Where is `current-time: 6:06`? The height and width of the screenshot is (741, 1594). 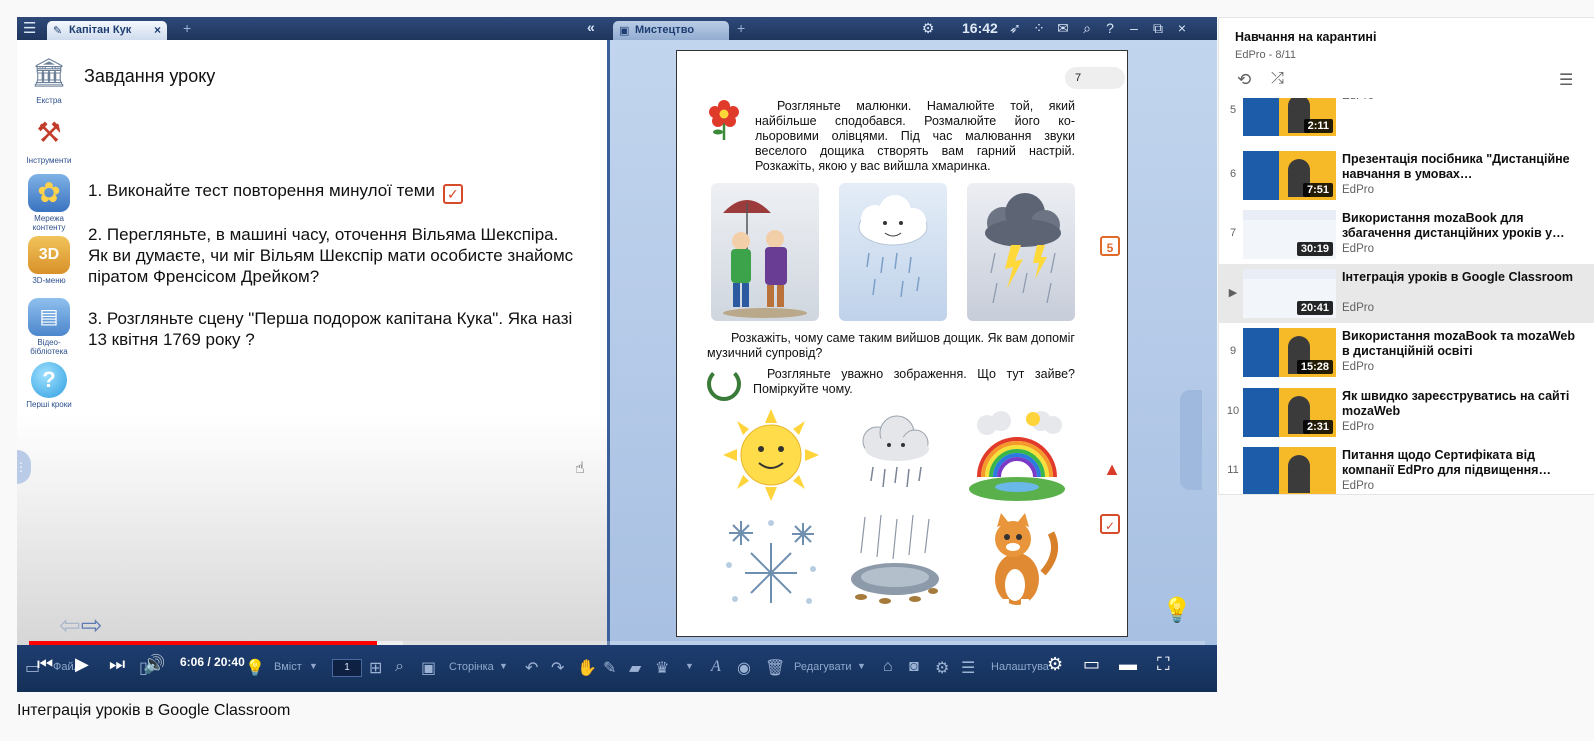 current-time: 6:06 is located at coordinates (192, 662).